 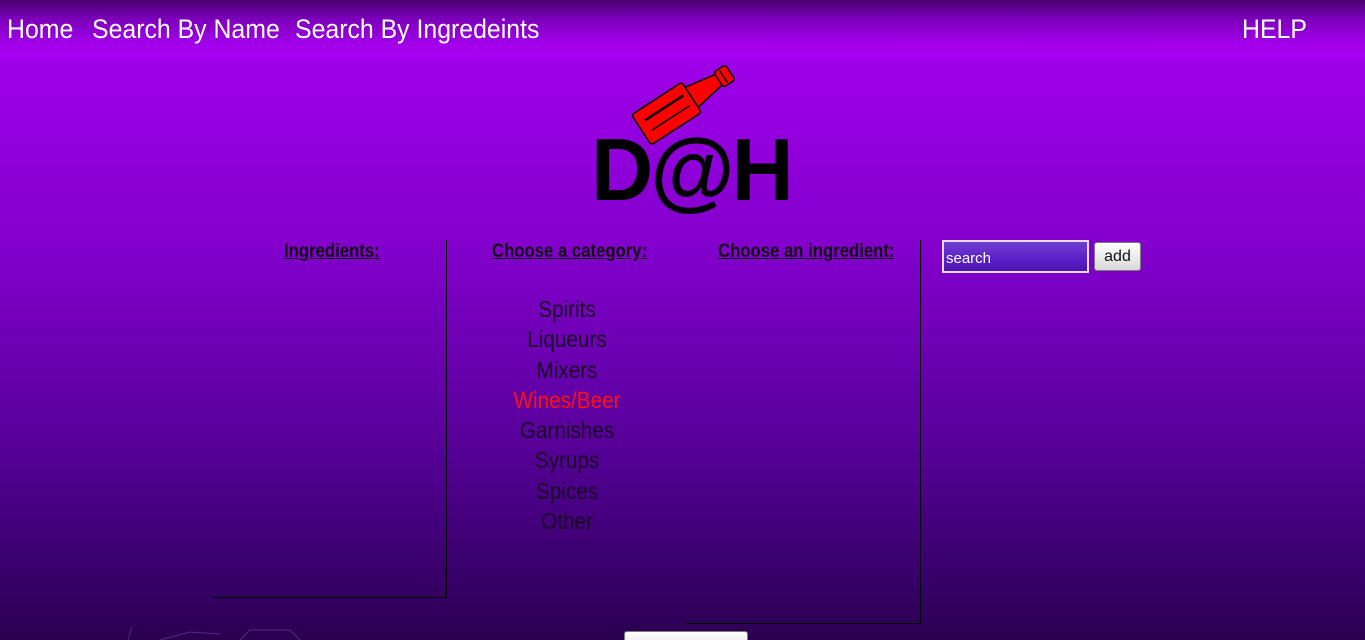 I want to click on ingredient-list-divider, so click(x=920, y=432).